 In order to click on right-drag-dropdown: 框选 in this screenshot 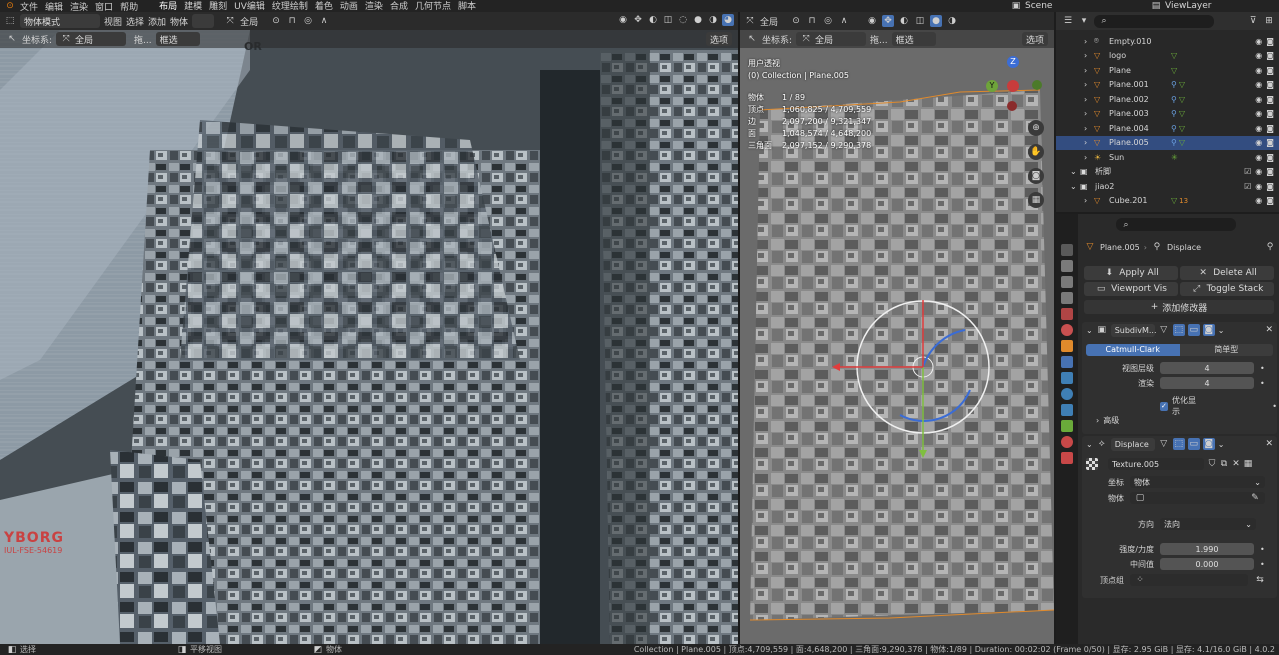, I will do `click(913, 39)`.